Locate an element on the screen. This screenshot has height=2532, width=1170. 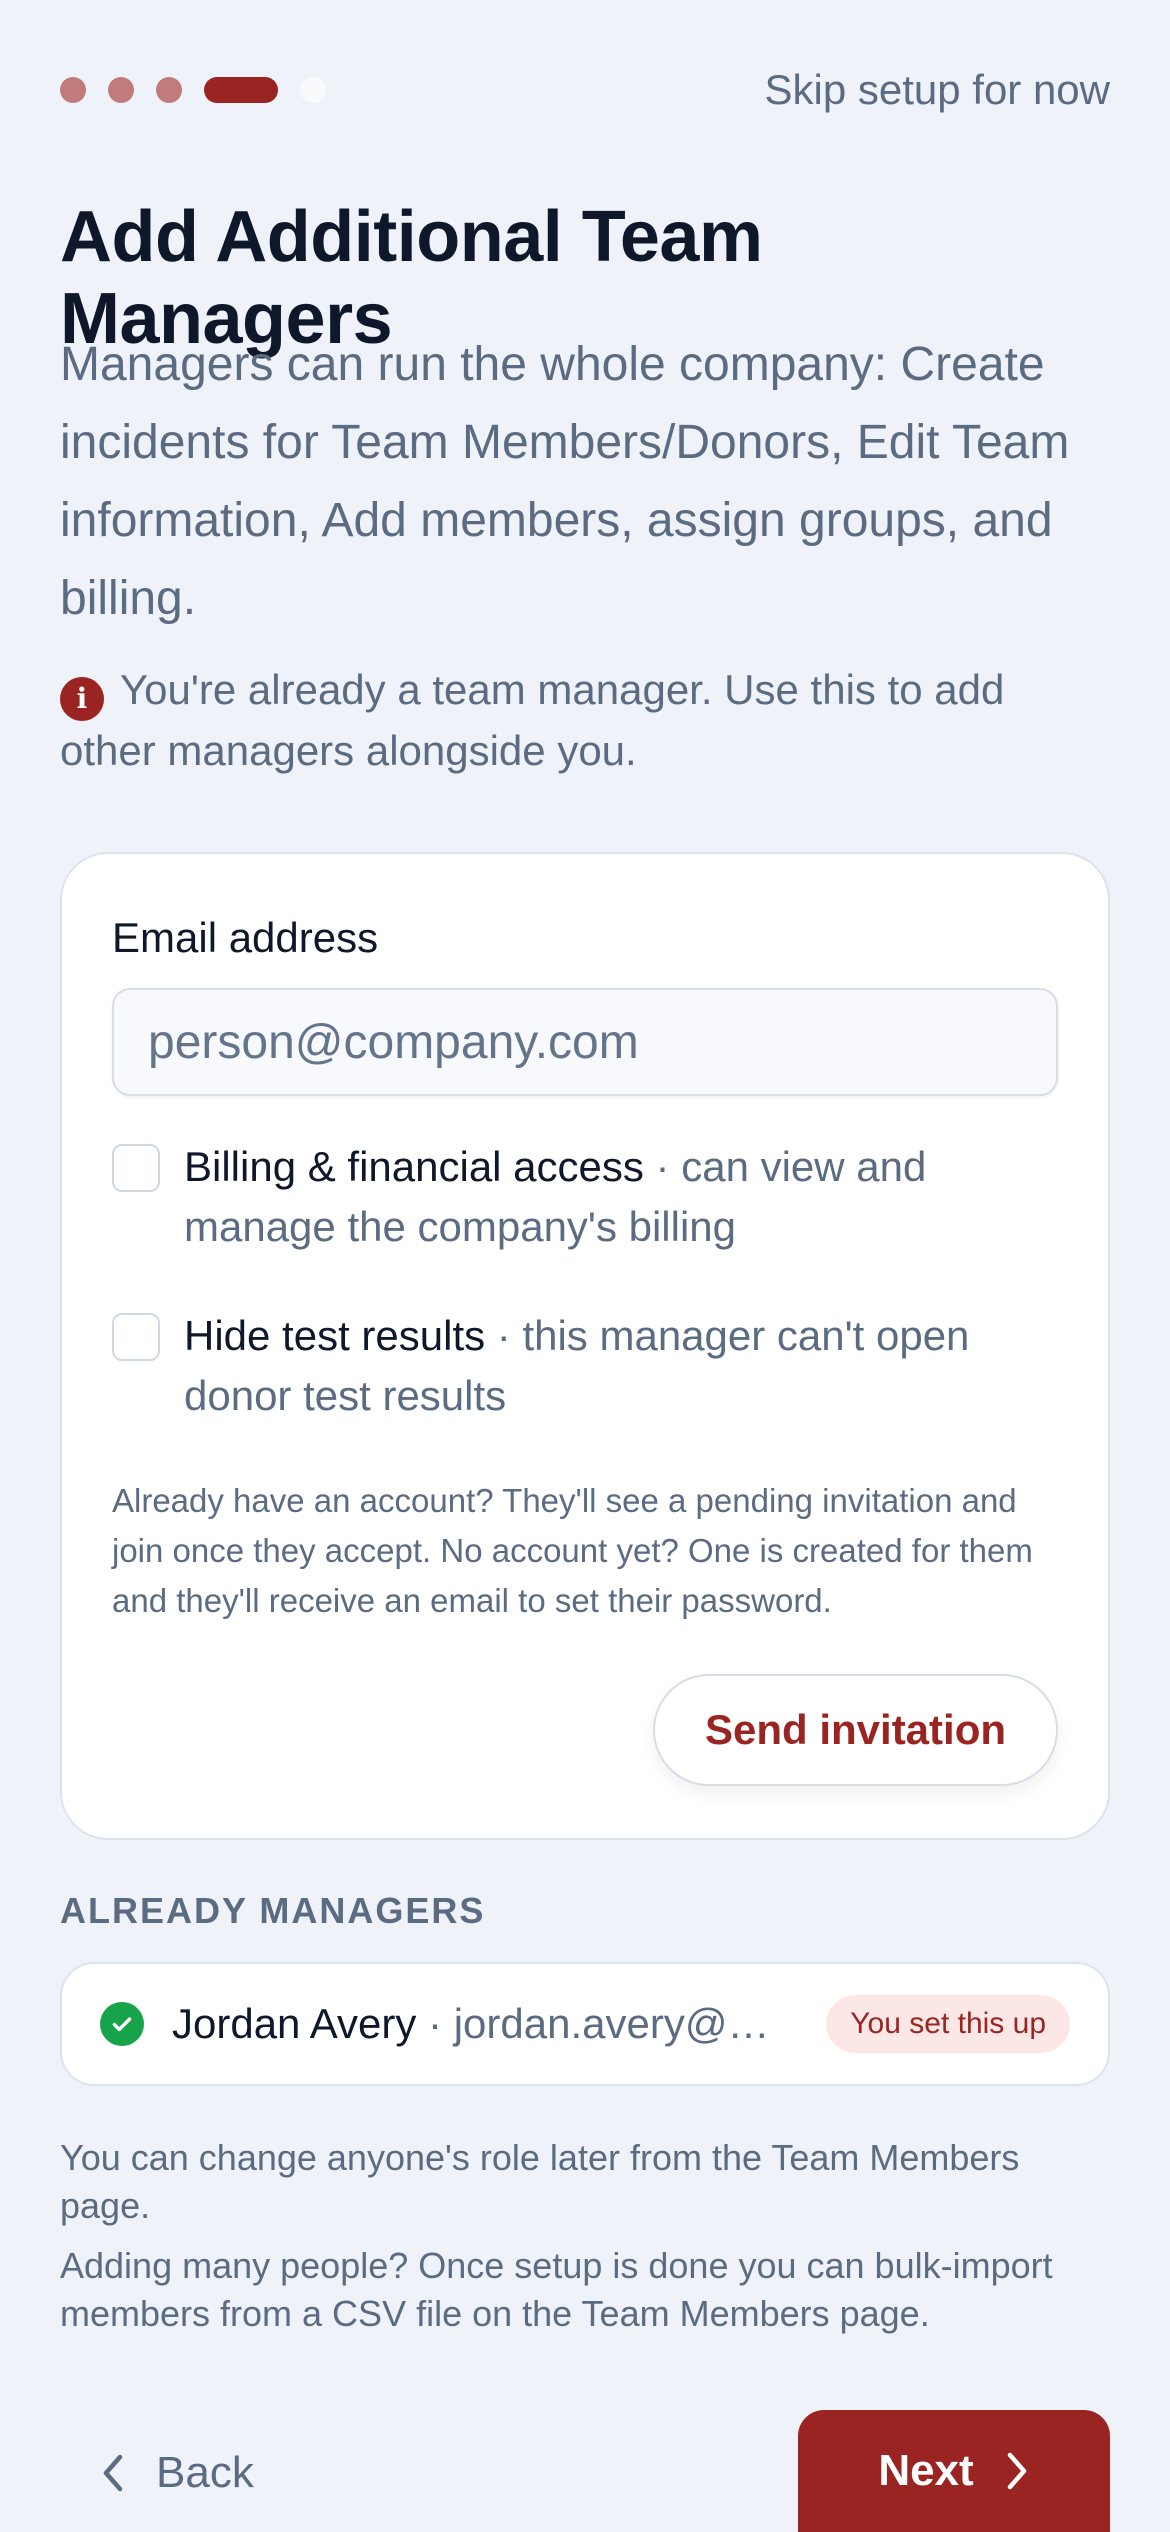
info-icon: i is located at coordinates (82, 699).